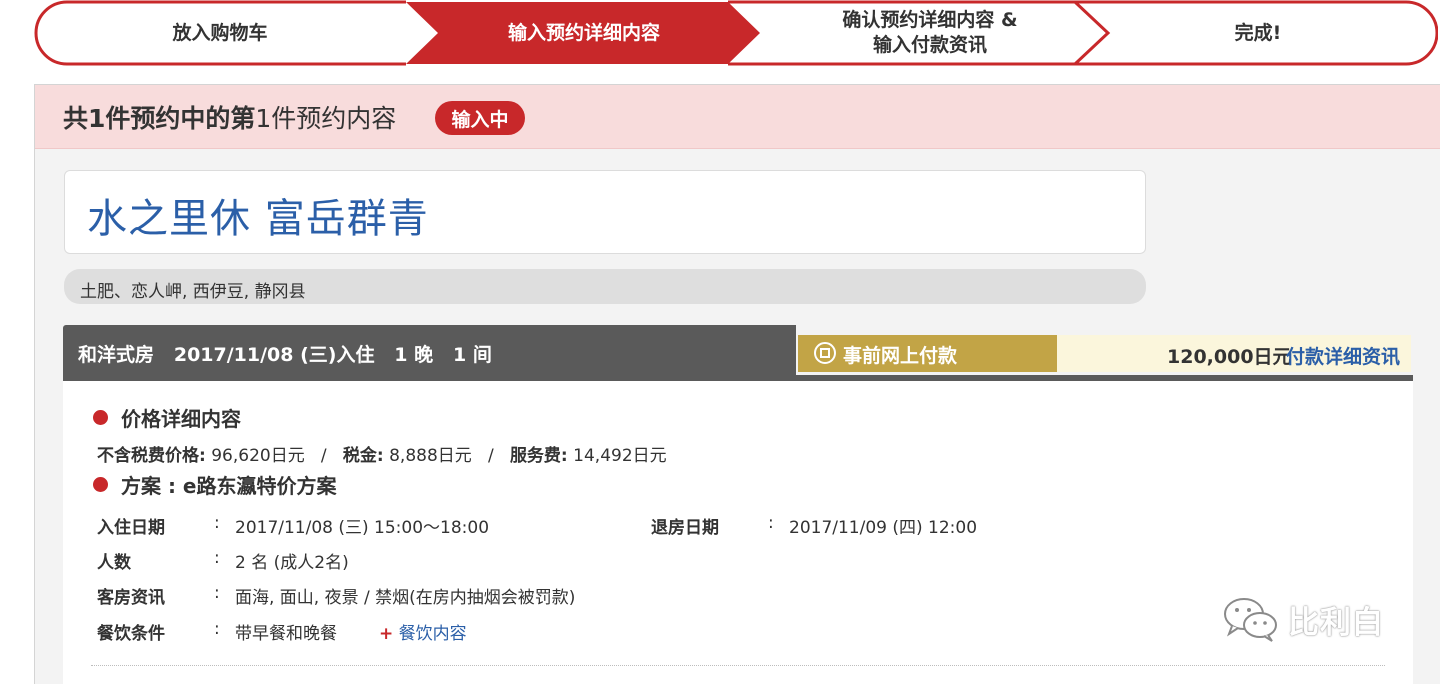 The height and width of the screenshot is (691, 1440). What do you see at coordinates (292, 563) in the screenshot?
I see `guests-value: 2 名 (成人2名)` at bounding box center [292, 563].